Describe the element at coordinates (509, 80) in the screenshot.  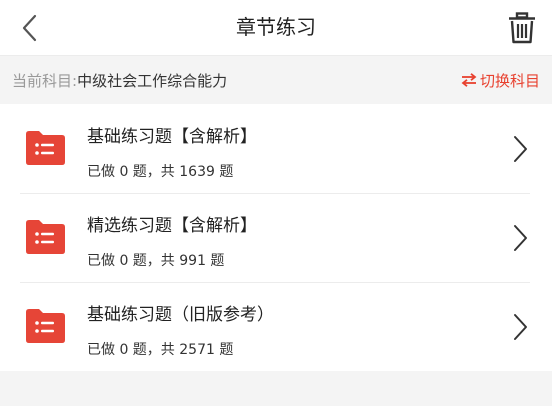
I see `switch-subject-label: 切换科目` at that location.